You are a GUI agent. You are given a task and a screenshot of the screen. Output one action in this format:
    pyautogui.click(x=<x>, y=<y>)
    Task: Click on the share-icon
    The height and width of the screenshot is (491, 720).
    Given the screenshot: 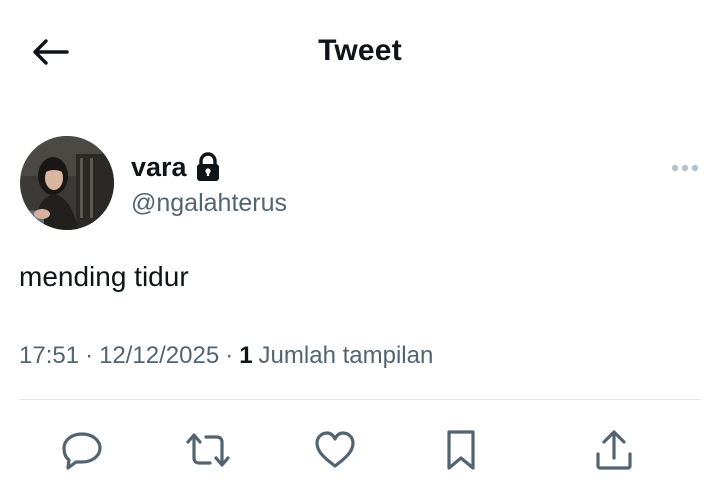 What is the action you would take?
    pyautogui.click(x=614, y=450)
    